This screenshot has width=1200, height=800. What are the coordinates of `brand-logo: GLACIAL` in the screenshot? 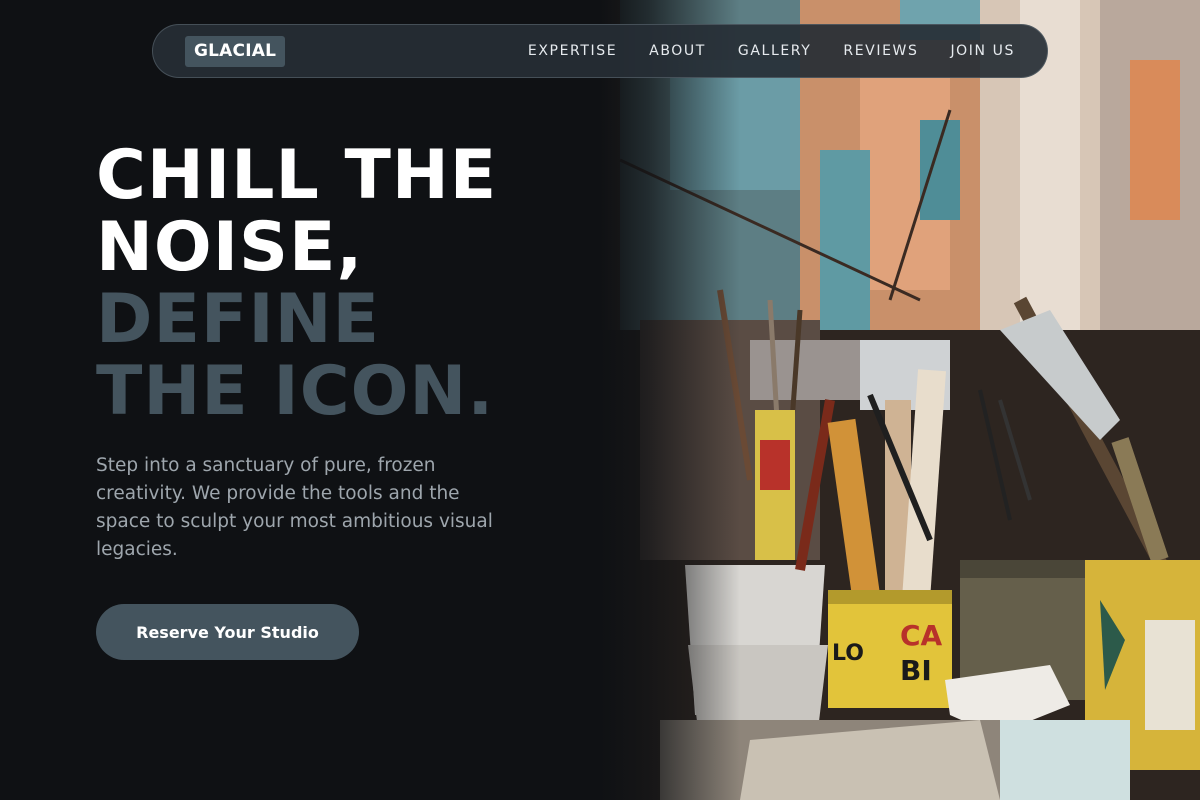 It's located at (235, 51).